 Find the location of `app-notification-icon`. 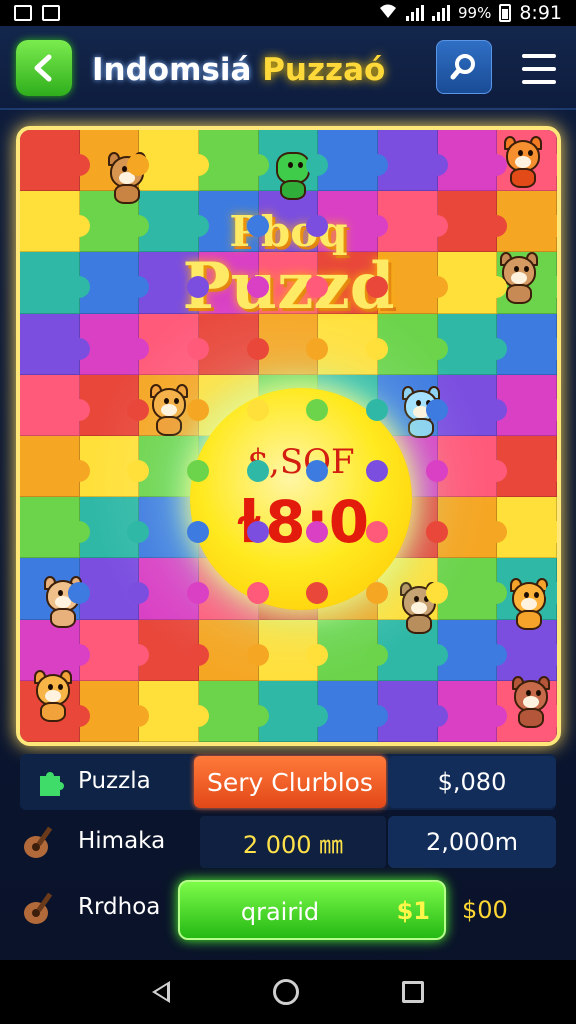

app-notification-icon is located at coordinates (51, 13).